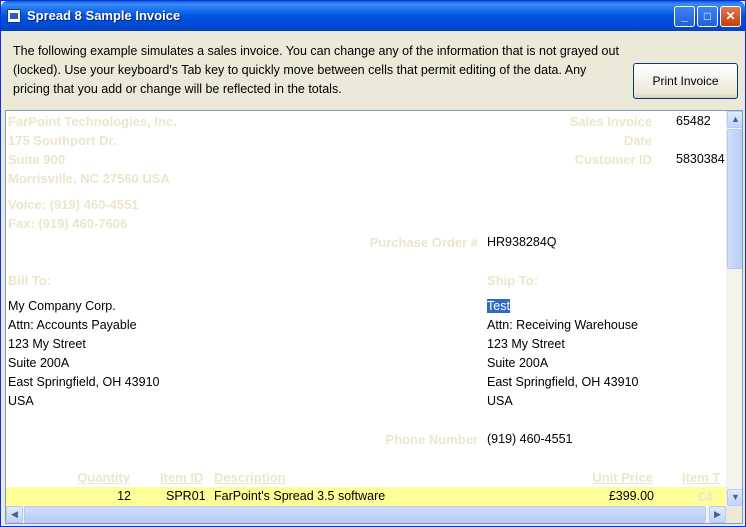 The width and height of the screenshot is (746, 527). Describe the element at coordinates (522, 242) in the screenshot. I see `purchase-order-cell: HR938284Q` at that location.